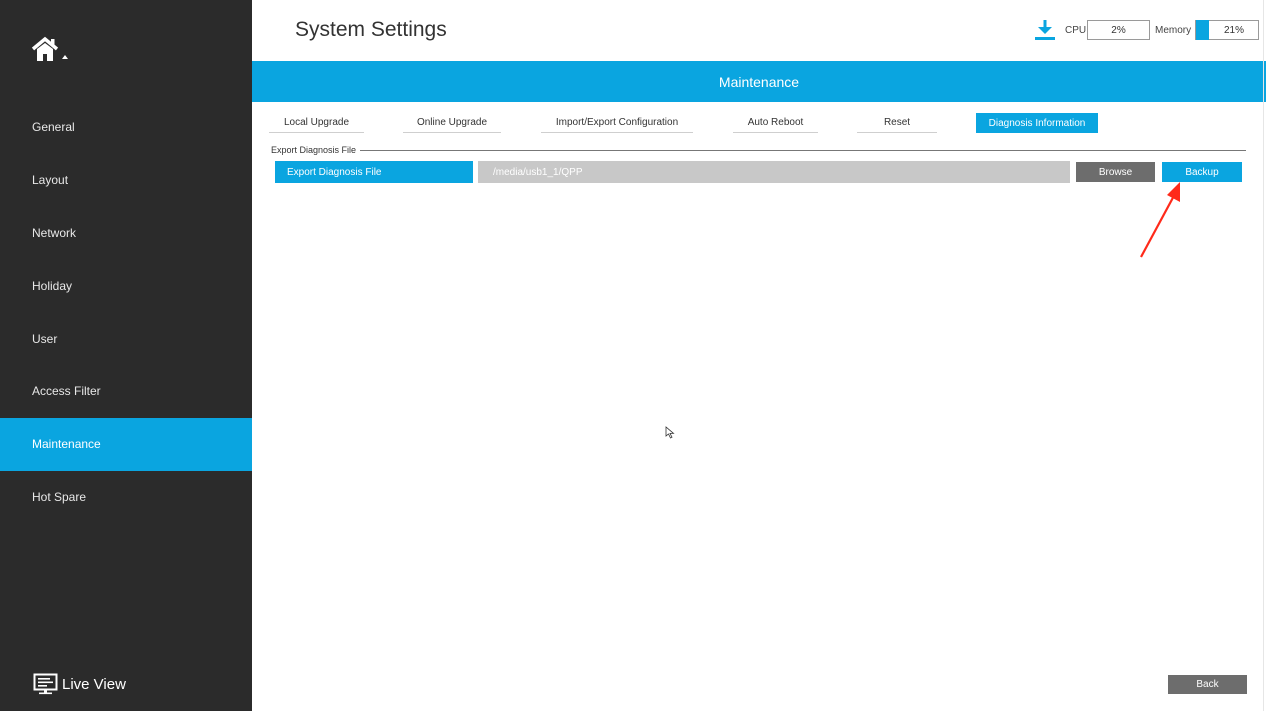 The image size is (1266, 711). What do you see at coordinates (1263, 355) in the screenshot?
I see `scrollbar-edge` at bounding box center [1263, 355].